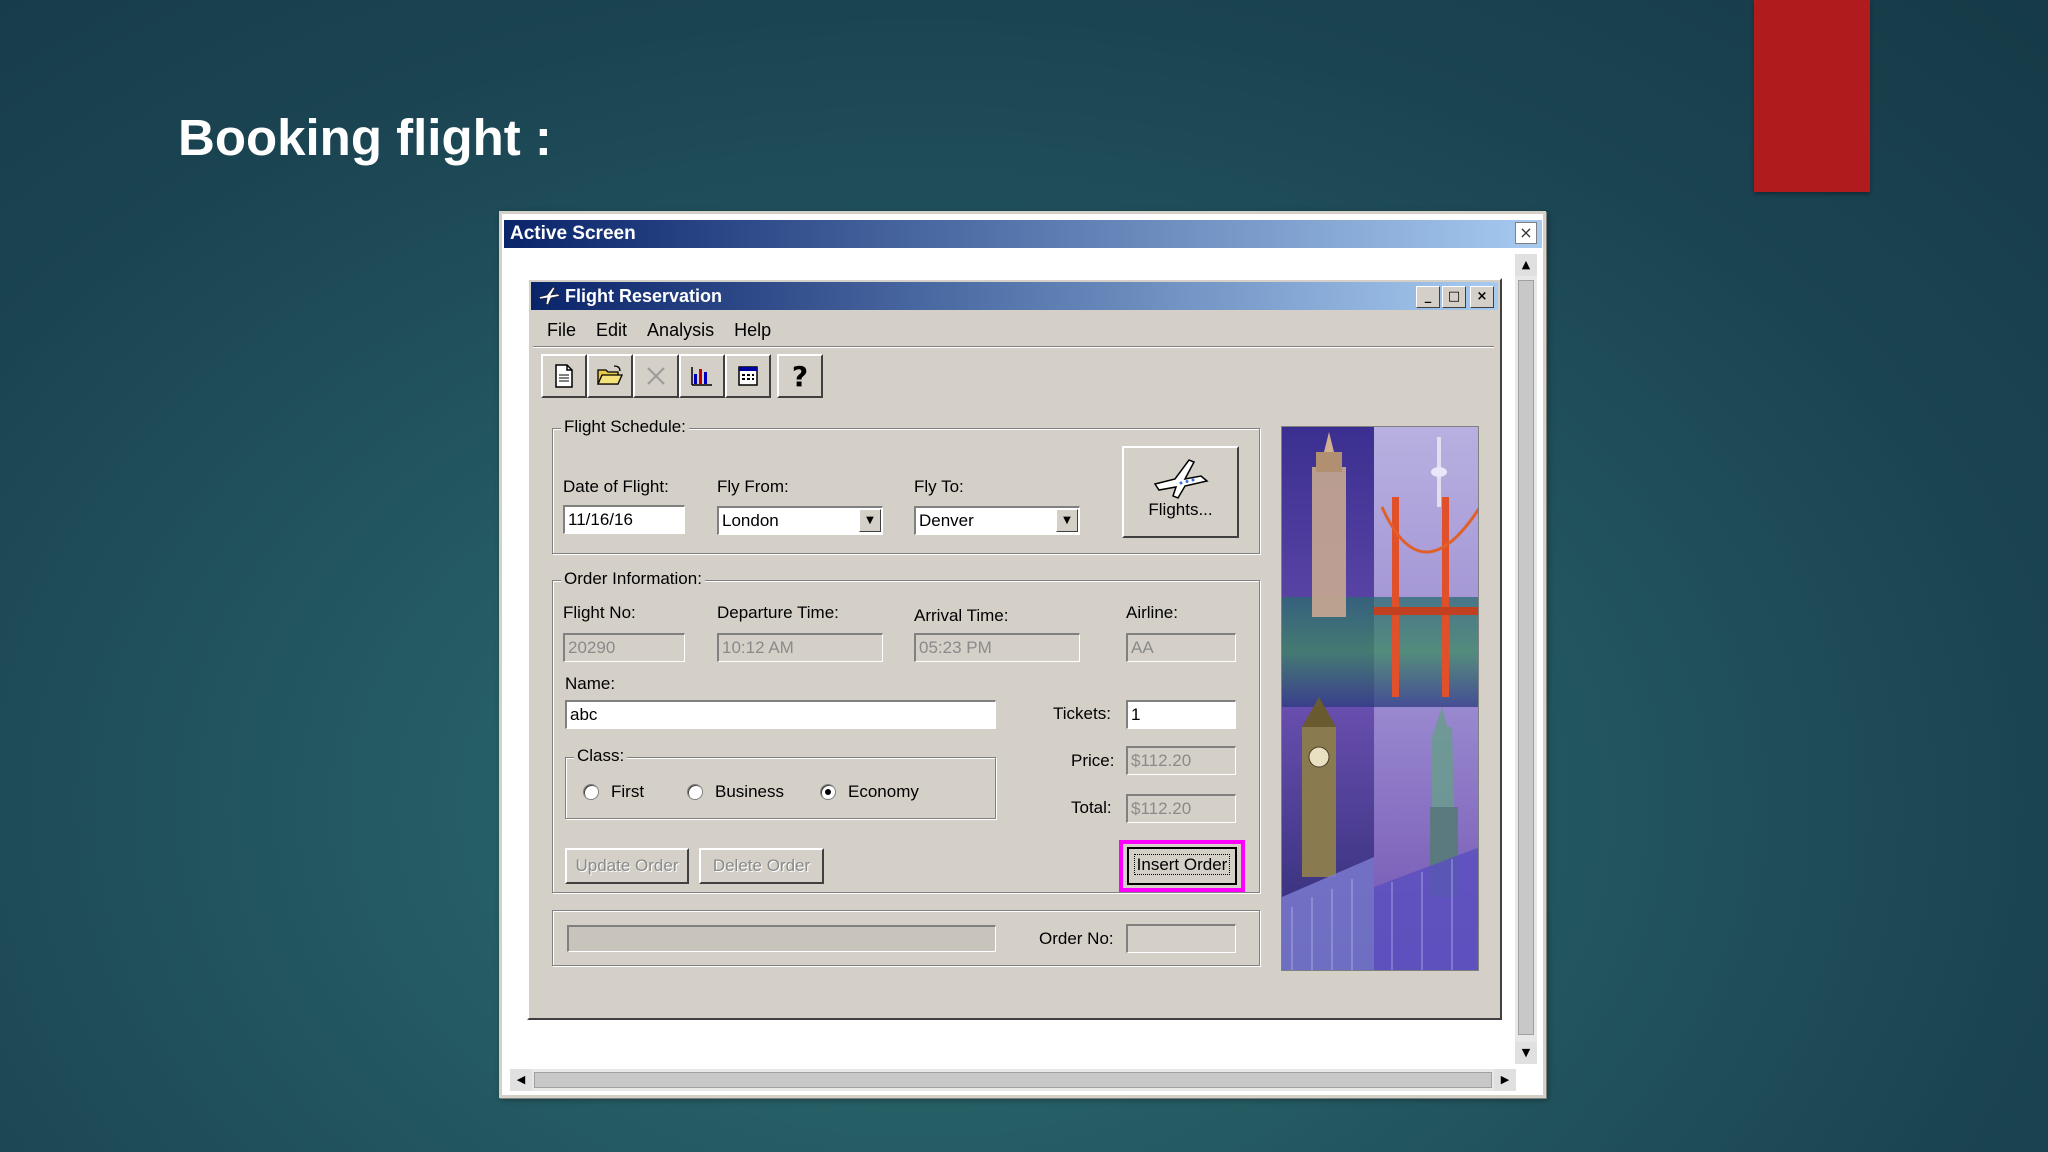  I want to click on total-label: Total:, so click(1091, 807).